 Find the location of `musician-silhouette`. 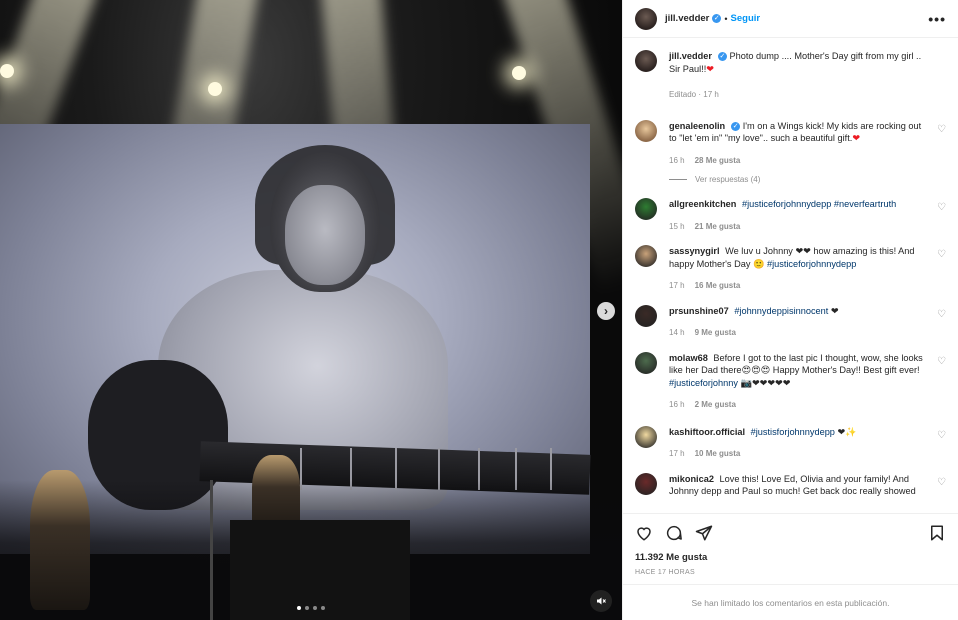

musician-silhouette is located at coordinates (60, 540).